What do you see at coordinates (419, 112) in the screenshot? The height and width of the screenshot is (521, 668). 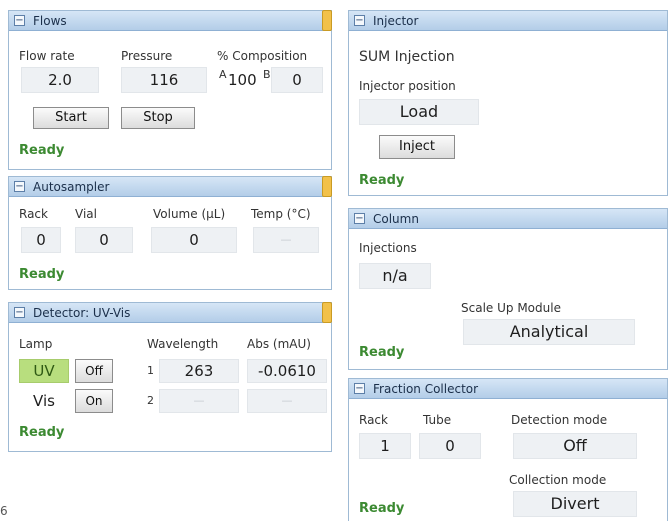 I see `injector-position-value: Load` at bounding box center [419, 112].